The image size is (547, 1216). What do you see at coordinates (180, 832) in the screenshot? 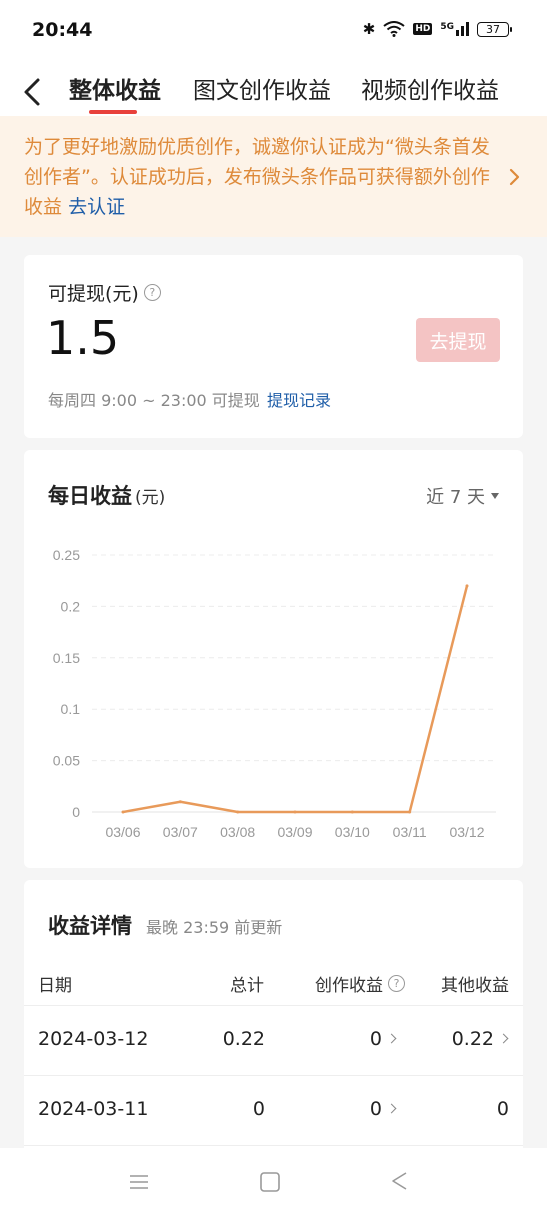
I see `x-tick-label: 03/07` at bounding box center [180, 832].